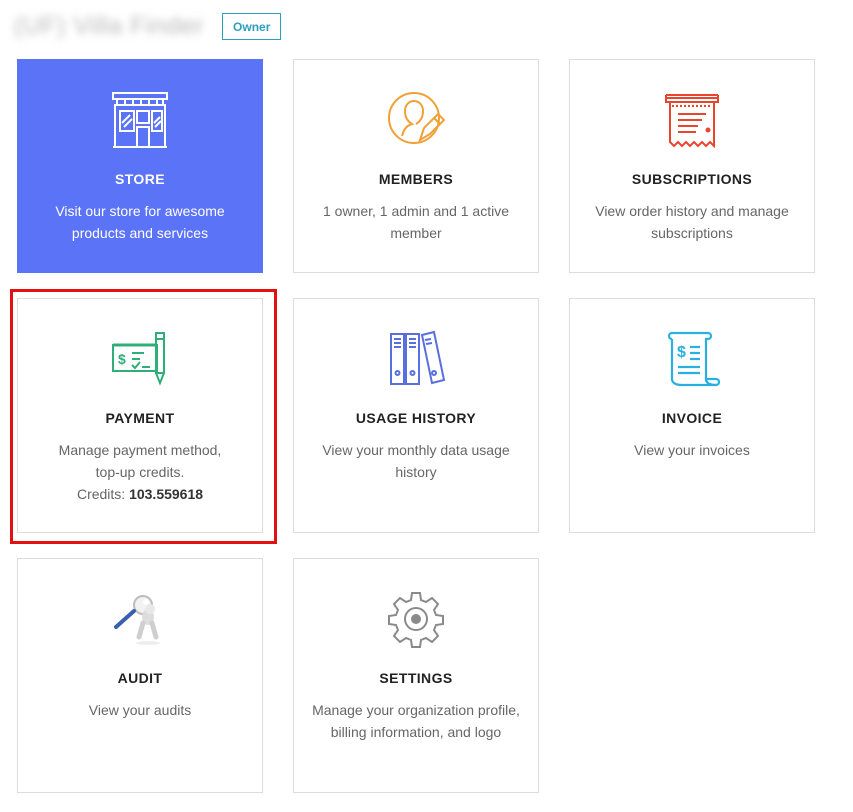 The image size is (853, 812). What do you see at coordinates (692, 359) in the screenshot?
I see `invoice-scroll-icon: $` at bounding box center [692, 359].